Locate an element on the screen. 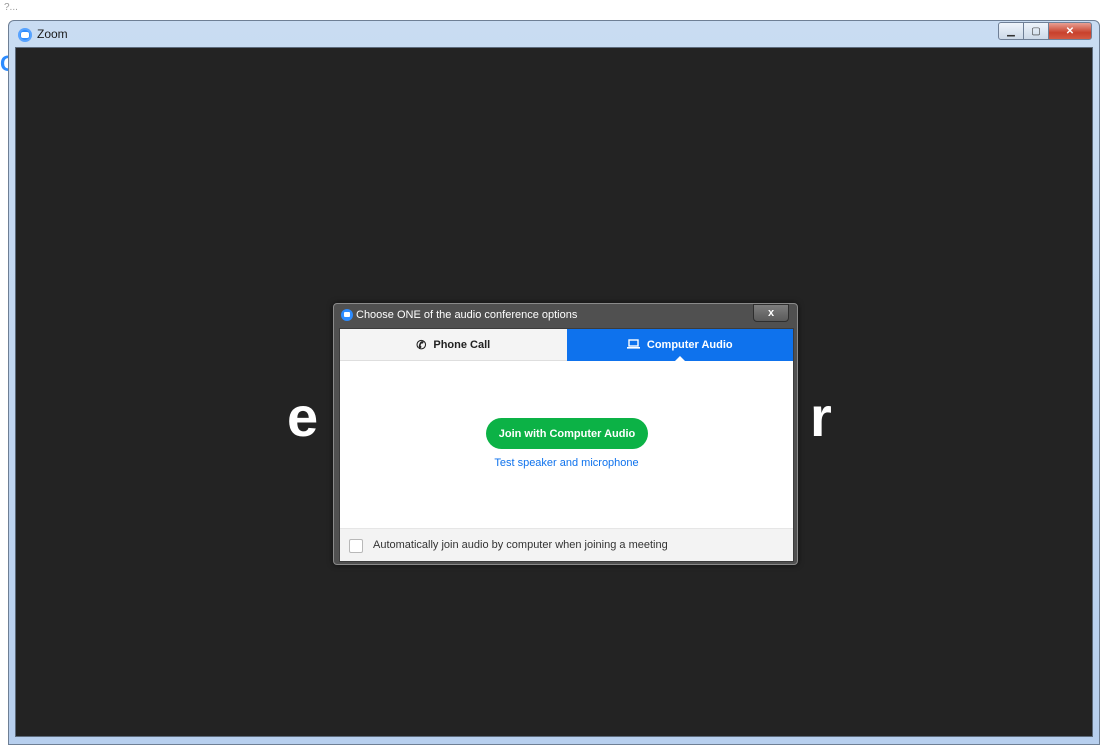 The image size is (1102, 747). maximize-icon: ▢ is located at coordinates (1036, 31).